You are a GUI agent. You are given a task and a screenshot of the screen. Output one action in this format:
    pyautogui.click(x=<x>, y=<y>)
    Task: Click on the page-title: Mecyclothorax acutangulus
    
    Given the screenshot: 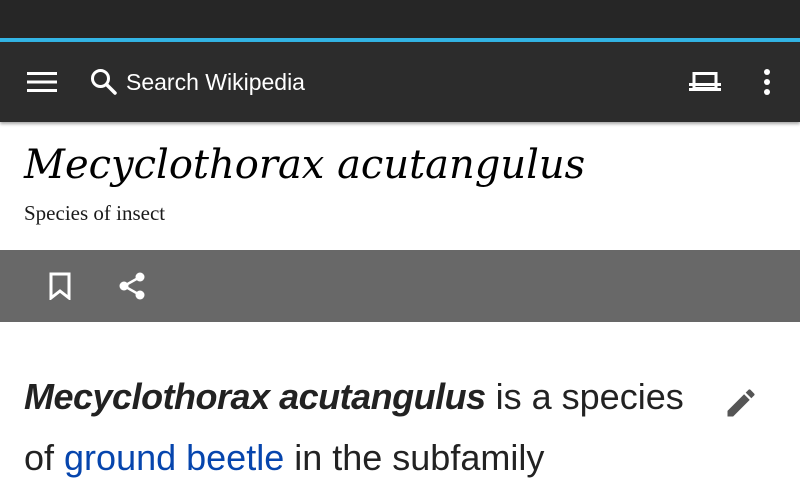 What is the action you would take?
    pyautogui.click(x=305, y=165)
    